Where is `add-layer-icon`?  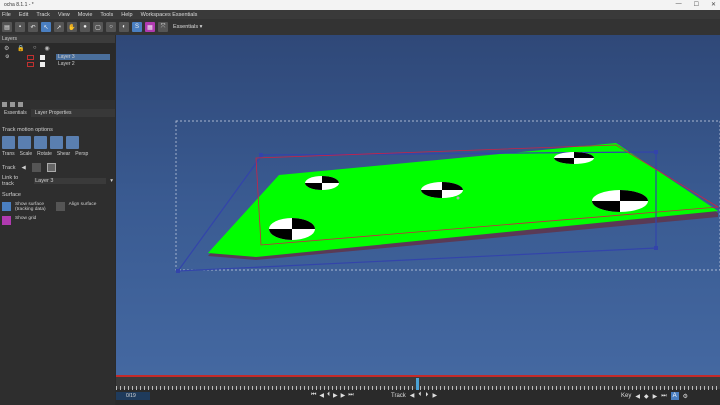 add-layer-icon is located at coordinates (4, 104).